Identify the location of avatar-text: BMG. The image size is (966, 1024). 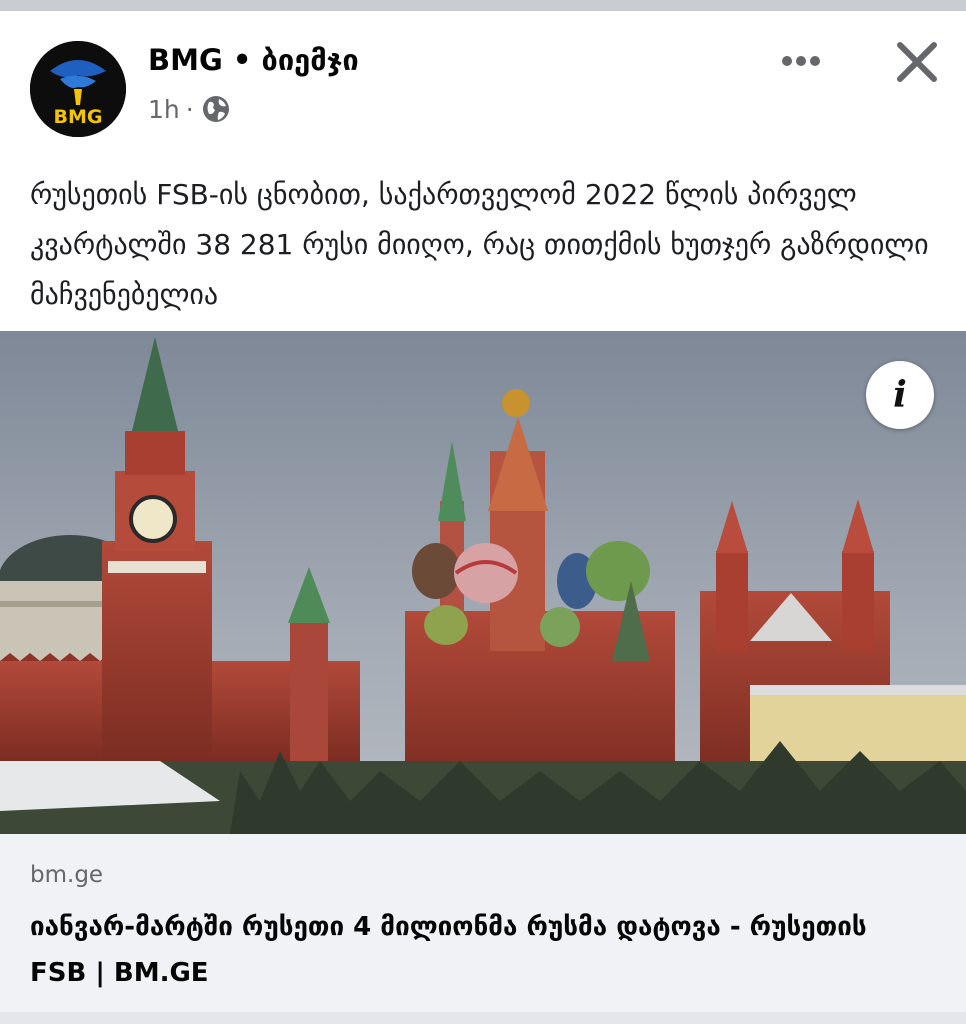
(78, 117).